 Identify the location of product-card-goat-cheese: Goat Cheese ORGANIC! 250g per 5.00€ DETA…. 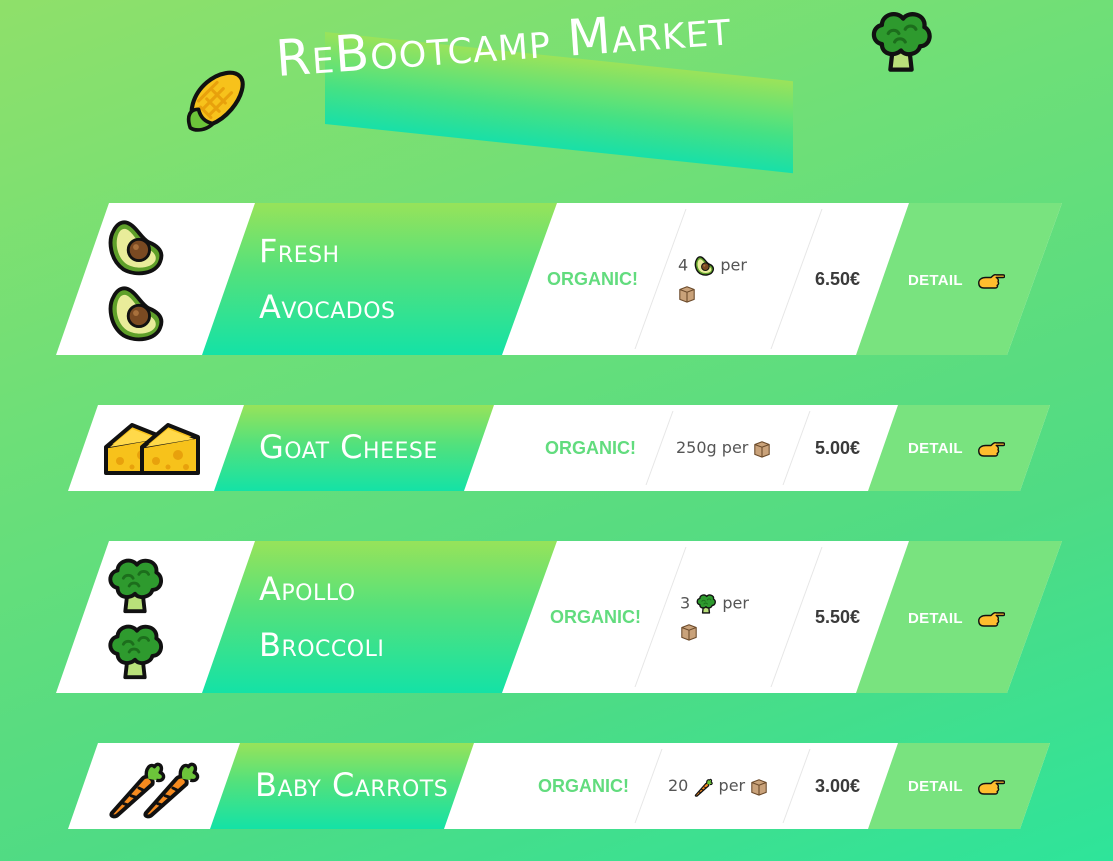
(559, 448).